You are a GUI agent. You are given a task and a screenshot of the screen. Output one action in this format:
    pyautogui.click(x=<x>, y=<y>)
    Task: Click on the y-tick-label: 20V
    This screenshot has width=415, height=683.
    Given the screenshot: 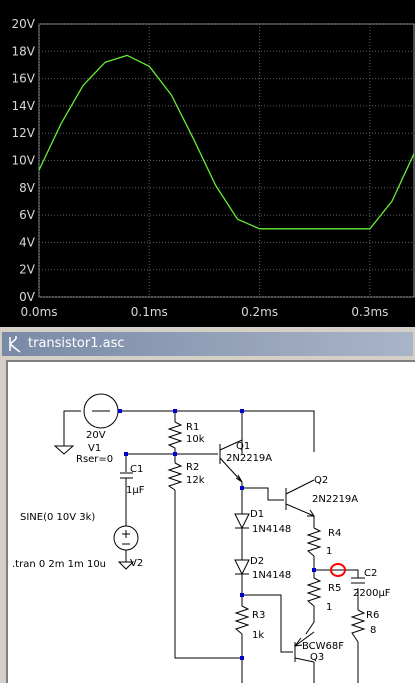 What is the action you would take?
    pyautogui.click(x=24, y=24)
    